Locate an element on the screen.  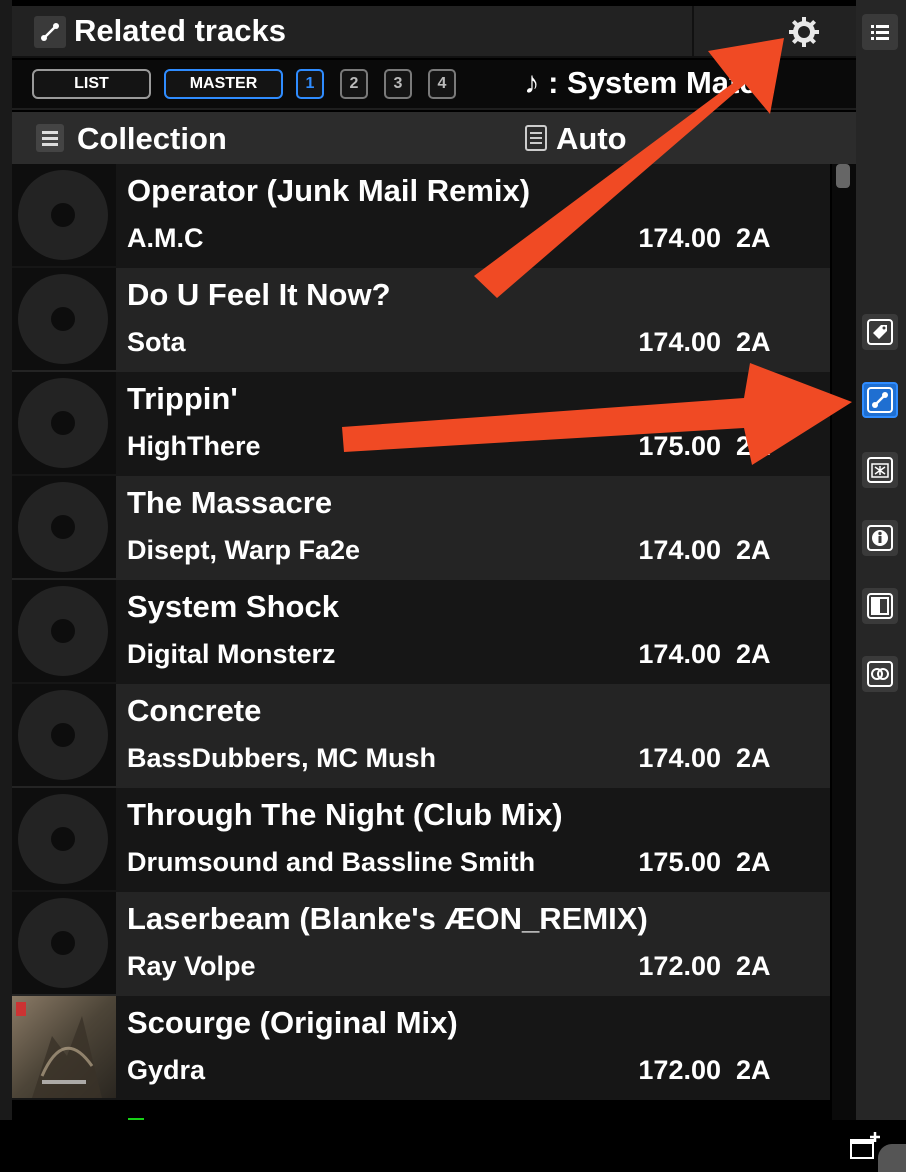
track-artist: BassDubbers, MC Mush is located at coordinates (282, 758).